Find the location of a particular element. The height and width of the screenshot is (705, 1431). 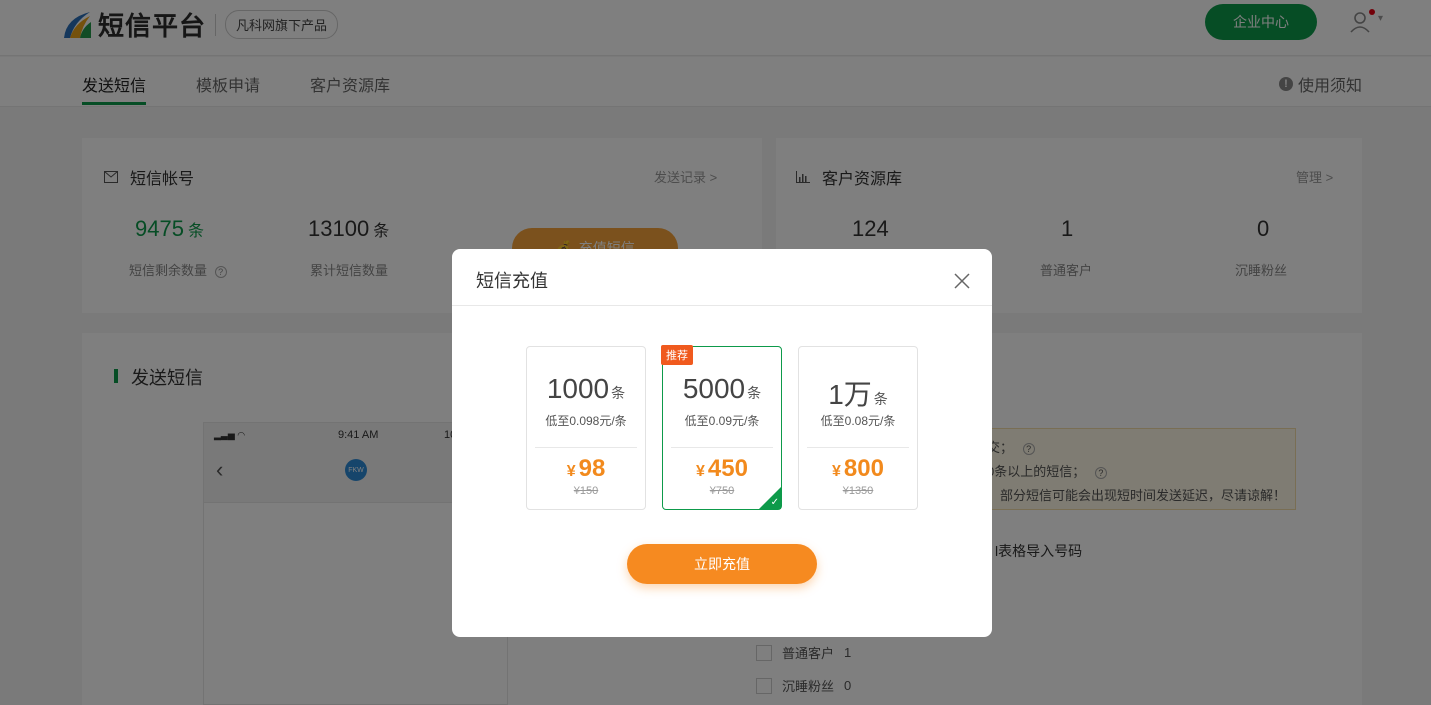

package-original-price: ¥150 is located at coordinates (586, 491).